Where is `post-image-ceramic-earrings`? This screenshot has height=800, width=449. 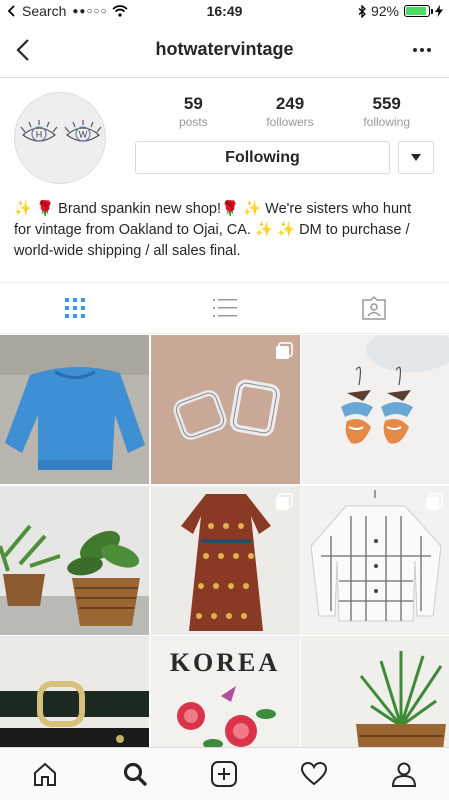 post-image-ceramic-earrings is located at coordinates (375, 409).